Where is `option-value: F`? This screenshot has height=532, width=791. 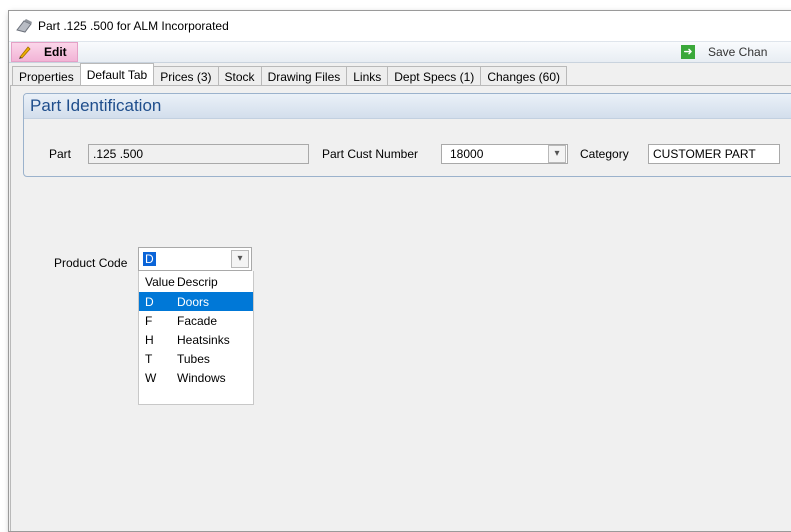
option-value: F is located at coordinates (149, 320).